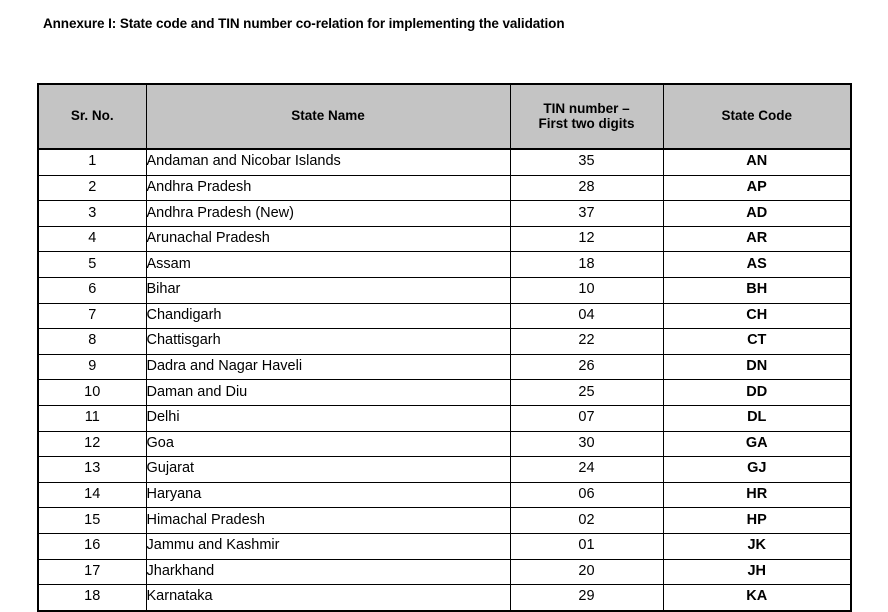 The width and height of the screenshot is (888, 612). What do you see at coordinates (328, 444) in the screenshot?
I see `cell-state-name: Goa` at bounding box center [328, 444].